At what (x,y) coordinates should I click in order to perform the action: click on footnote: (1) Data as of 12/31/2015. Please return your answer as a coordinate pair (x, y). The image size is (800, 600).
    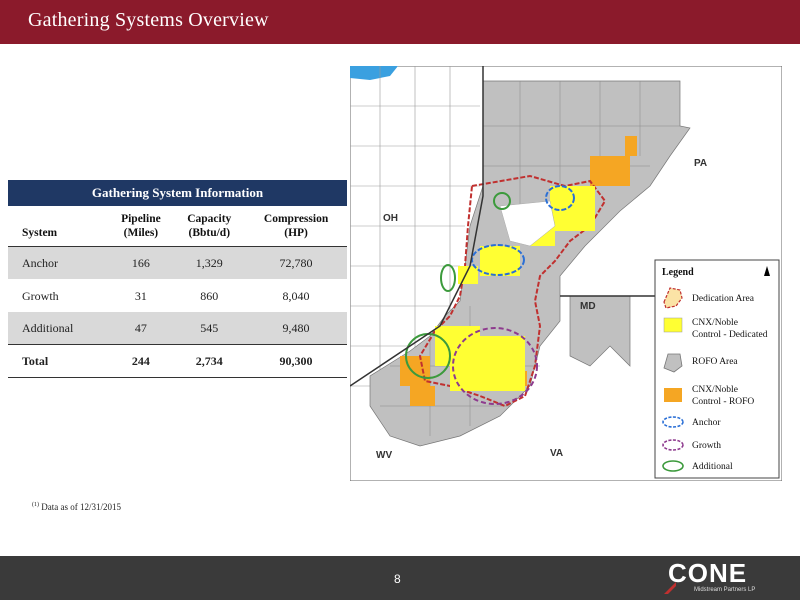
    Looking at the image, I should click on (76, 507).